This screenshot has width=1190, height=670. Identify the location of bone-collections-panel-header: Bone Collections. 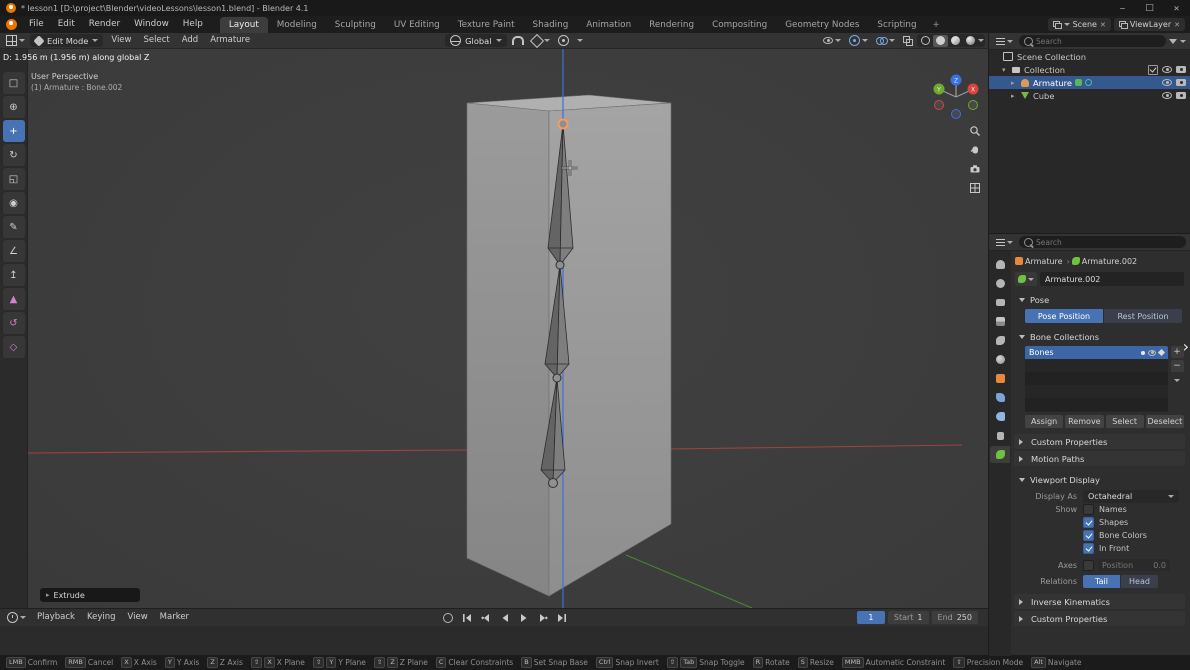
(1099, 336).